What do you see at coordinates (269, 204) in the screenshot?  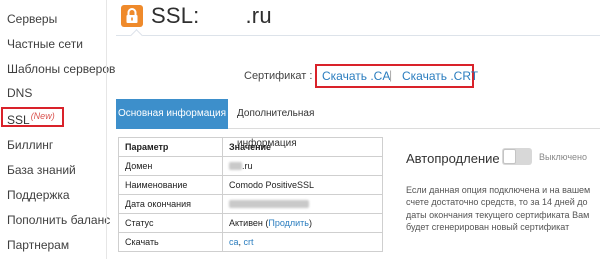 I see `redacted-expiry-date` at bounding box center [269, 204].